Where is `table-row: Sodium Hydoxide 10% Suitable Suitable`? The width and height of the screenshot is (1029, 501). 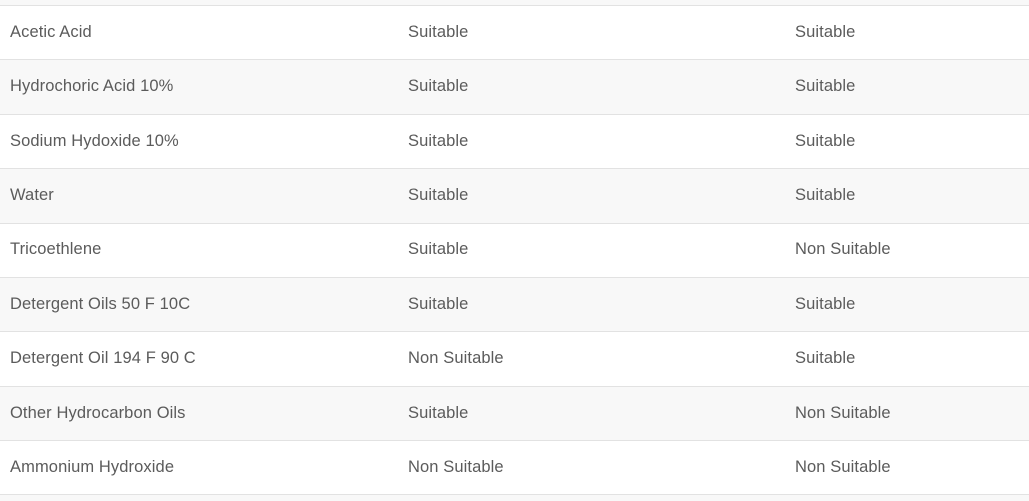 table-row: Sodium Hydoxide 10% Suitable Suitable is located at coordinates (514, 141).